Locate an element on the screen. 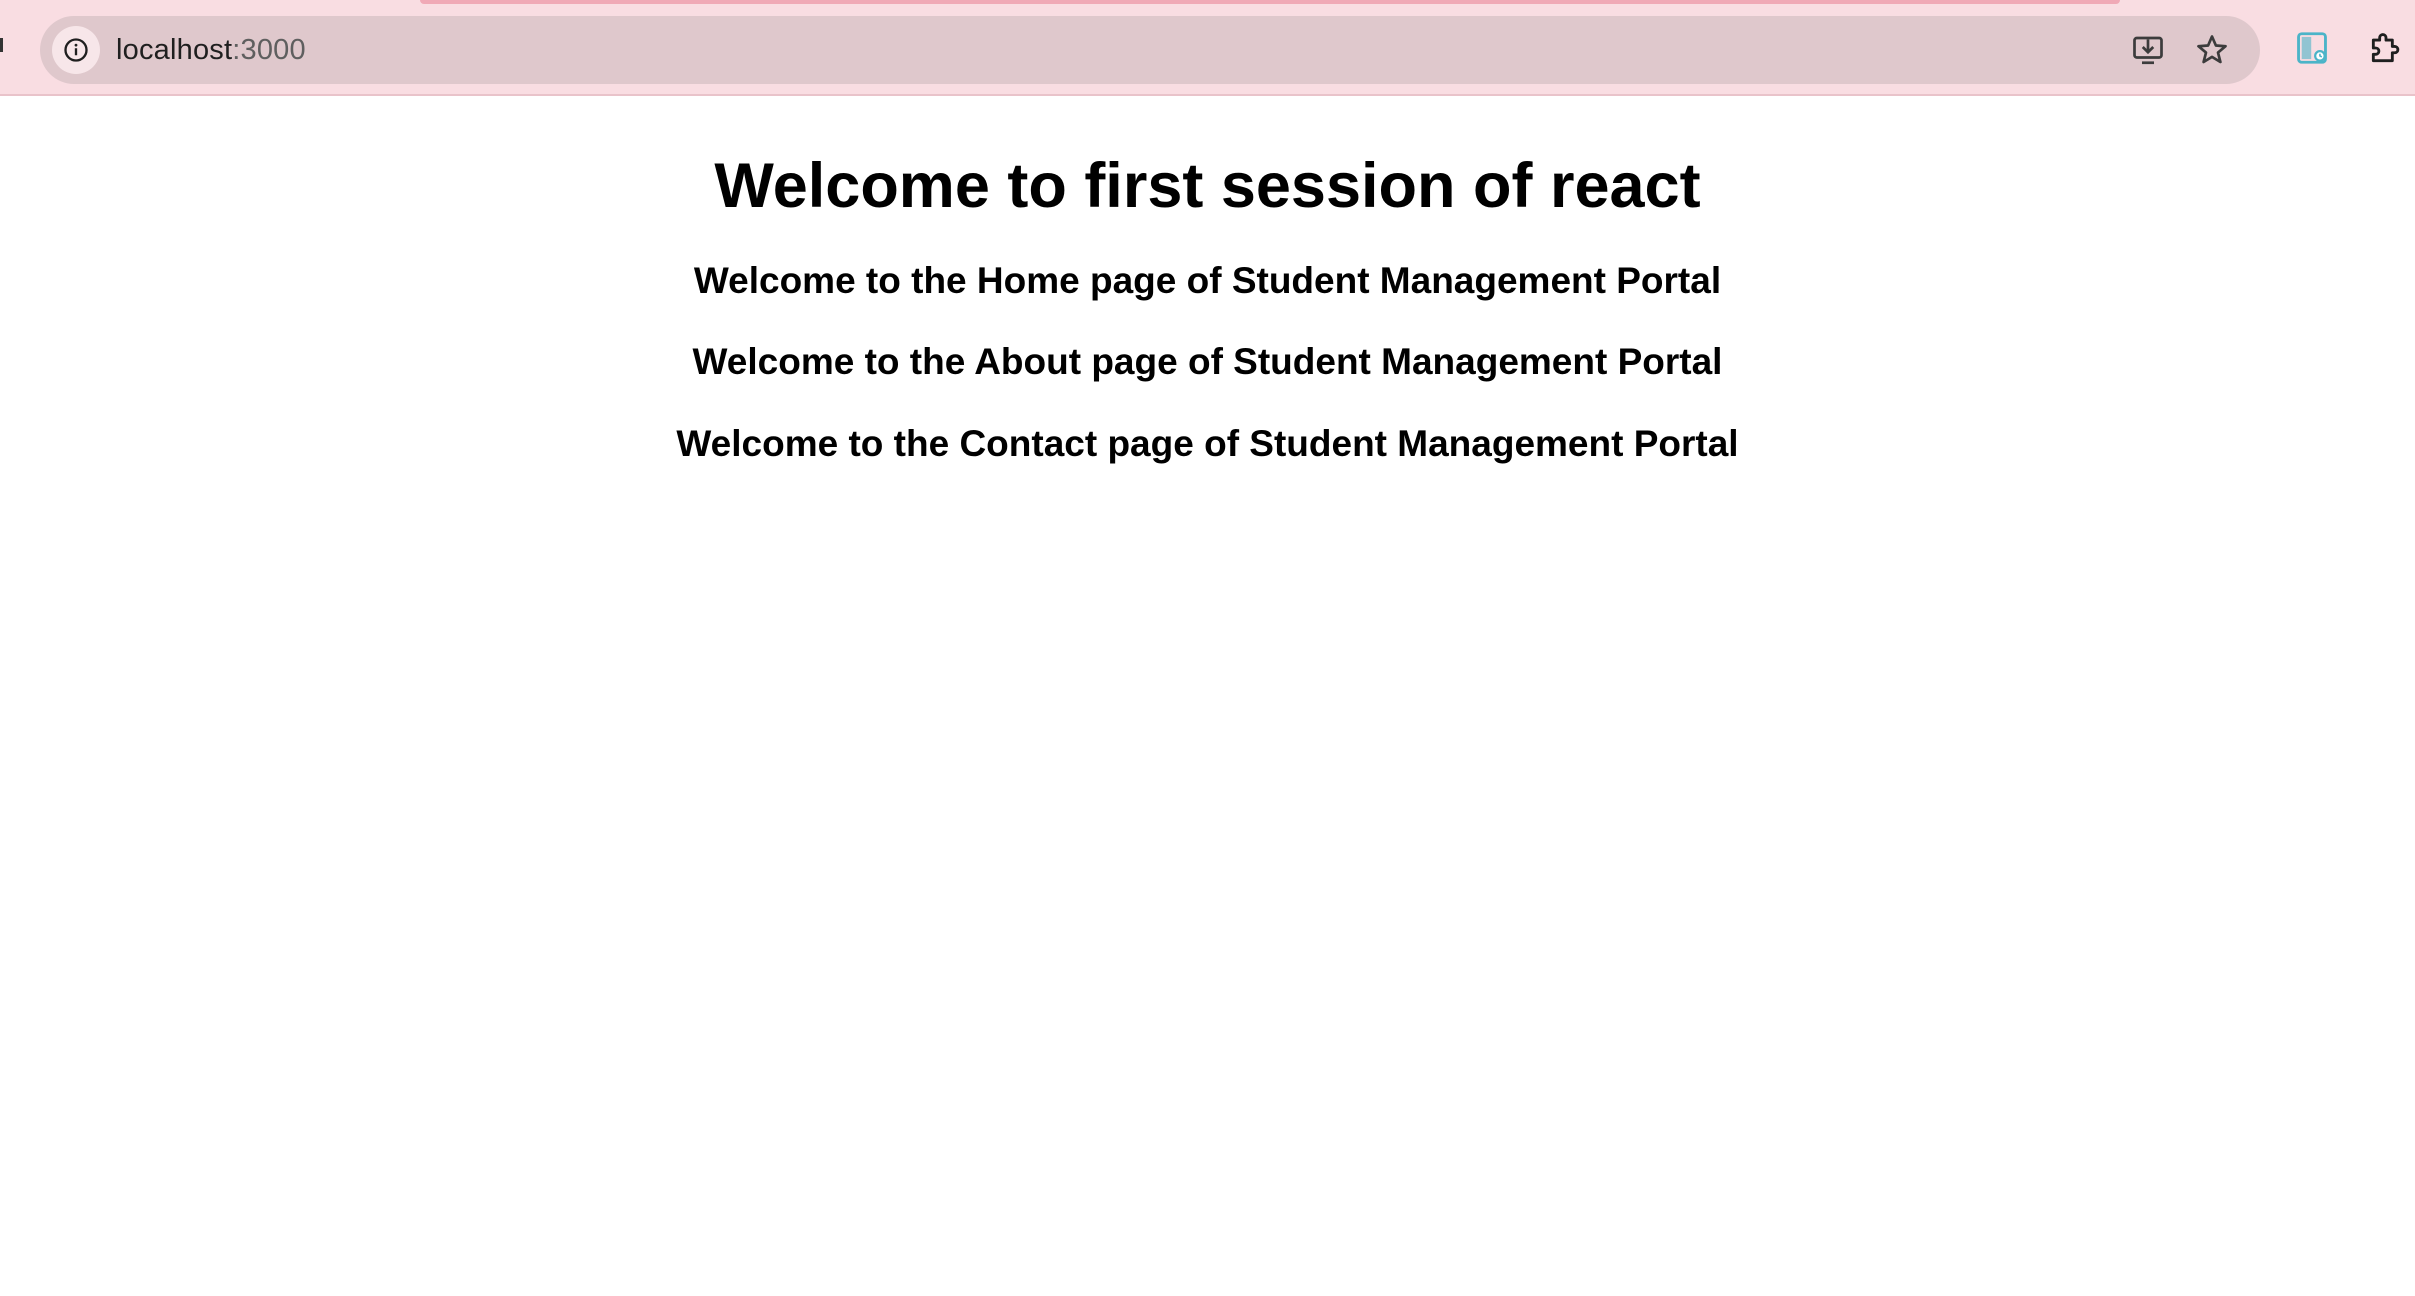  url-port: :3000 is located at coordinates (269, 50).